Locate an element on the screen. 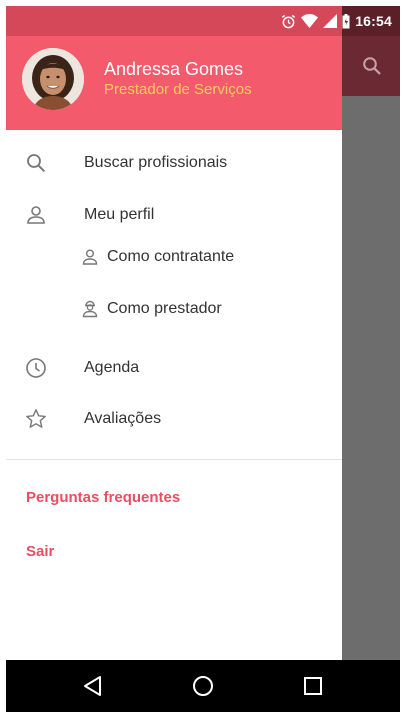 Image resolution: width=406 pixels, height=718 pixels. submenu-item-como-prestador: Como prestador is located at coordinates (174, 308).